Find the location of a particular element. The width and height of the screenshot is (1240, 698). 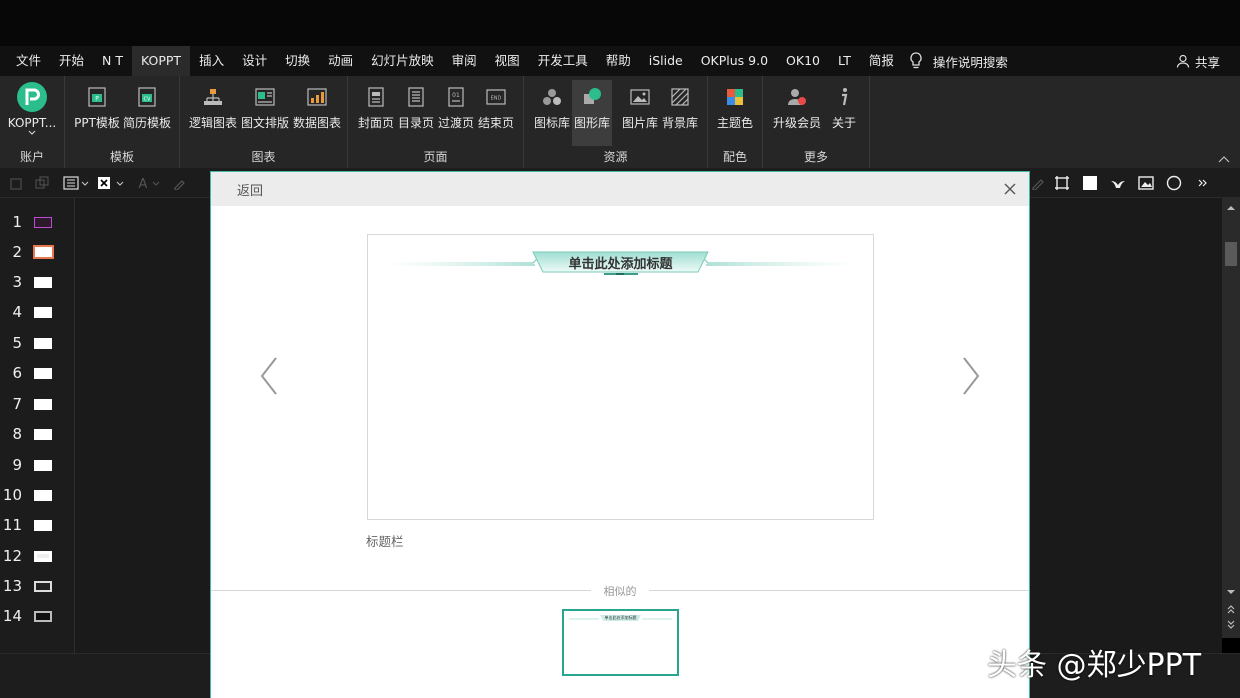

slide-item: 1 is located at coordinates (37, 222).